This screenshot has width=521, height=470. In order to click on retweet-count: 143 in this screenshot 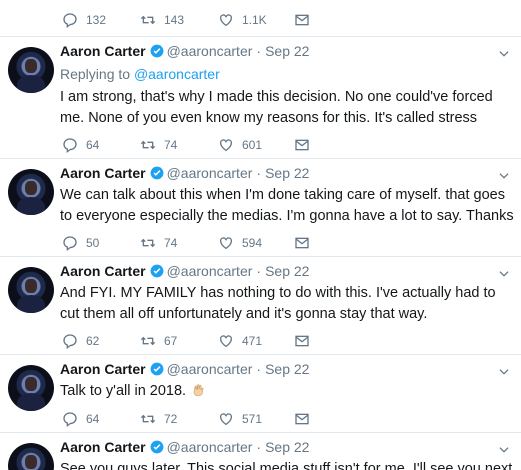, I will do `click(174, 20)`.